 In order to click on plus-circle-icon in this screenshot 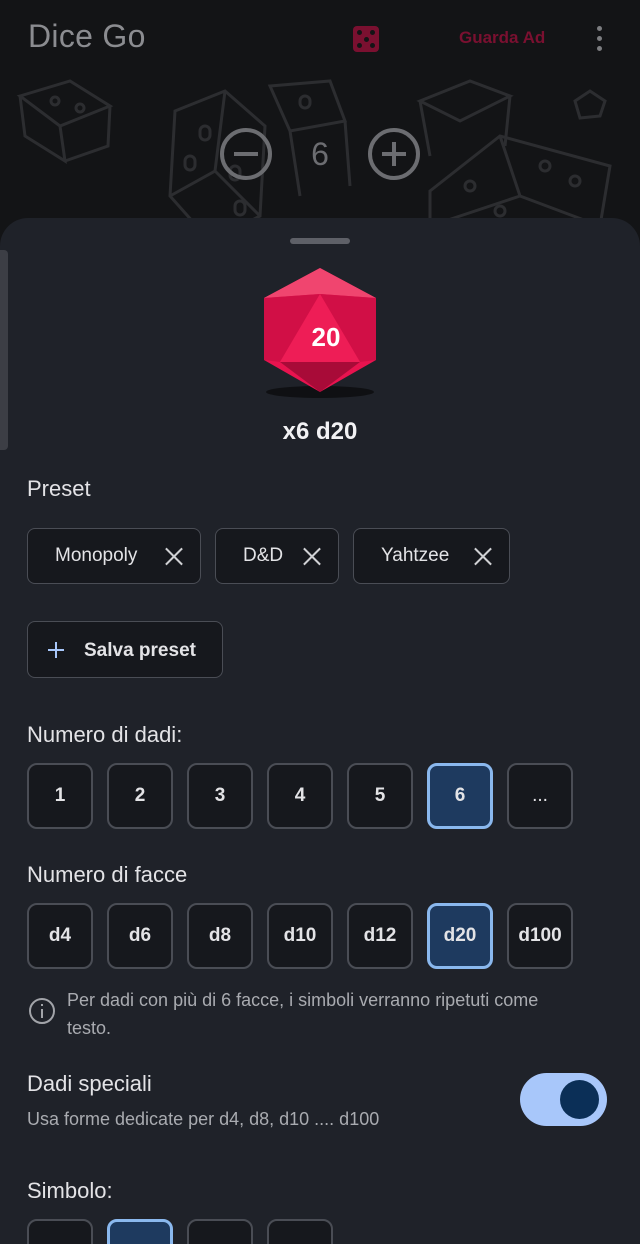, I will do `click(394, 154)`.